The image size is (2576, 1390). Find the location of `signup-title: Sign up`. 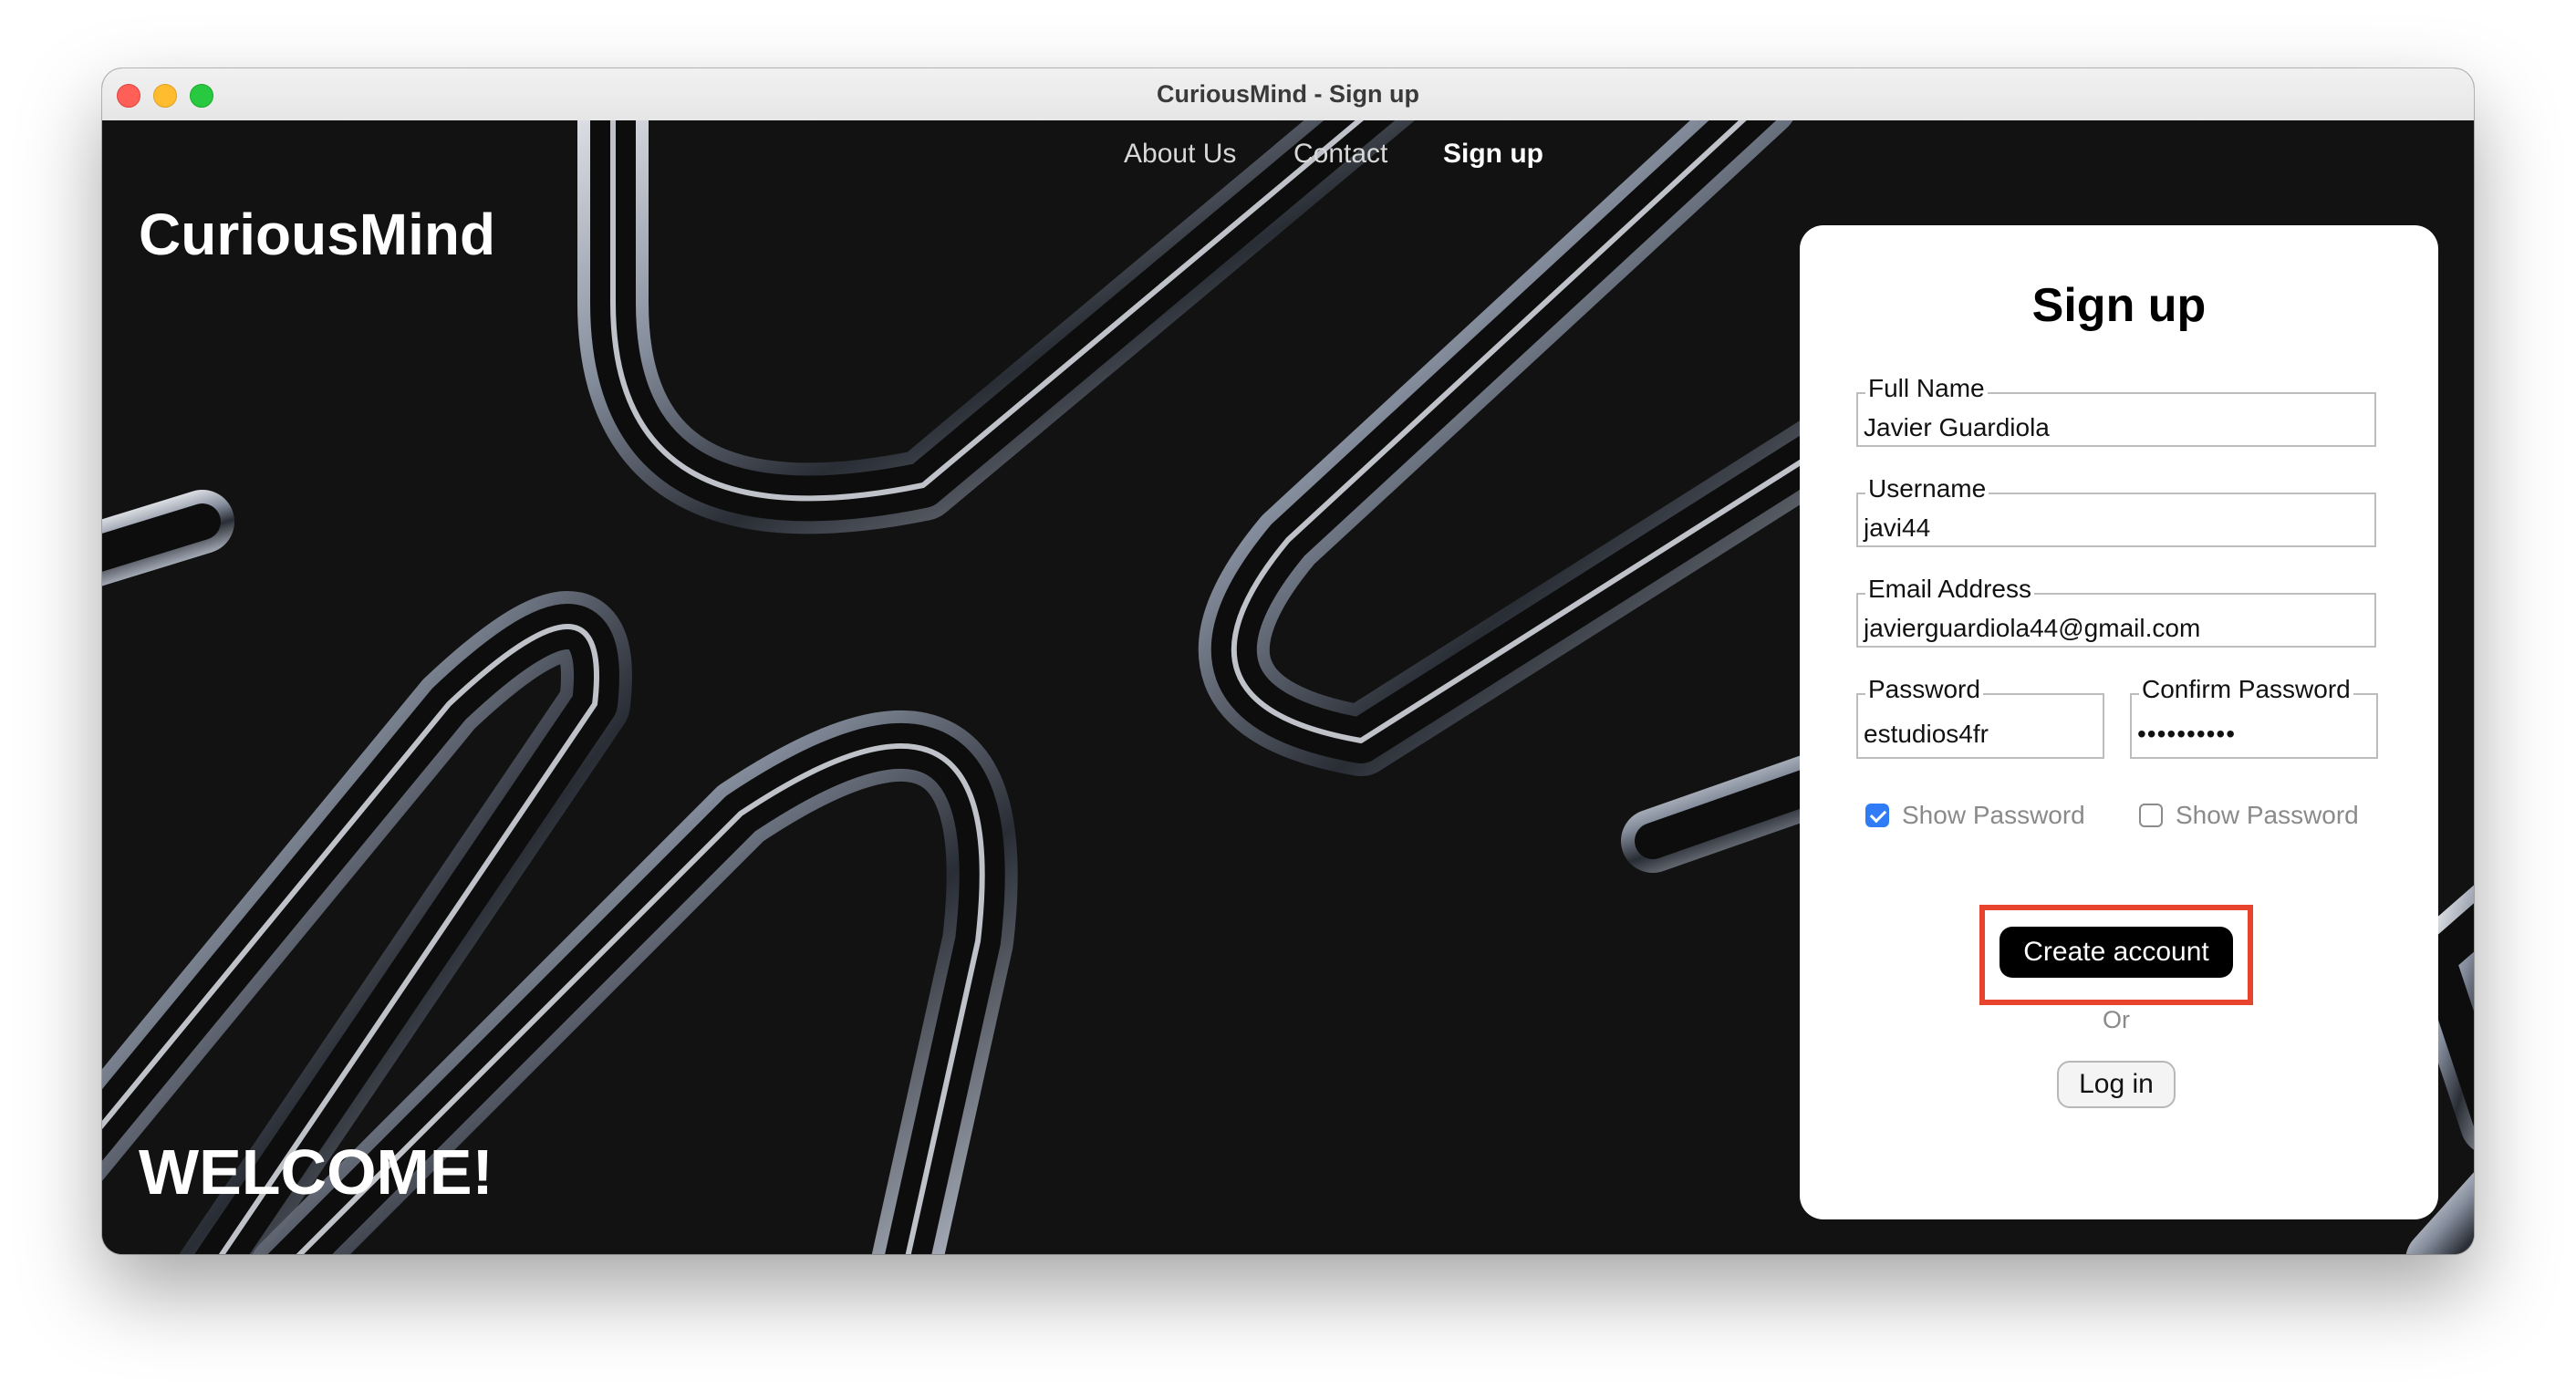

signup-title: Sign up is located at coordinates (2119, 305).